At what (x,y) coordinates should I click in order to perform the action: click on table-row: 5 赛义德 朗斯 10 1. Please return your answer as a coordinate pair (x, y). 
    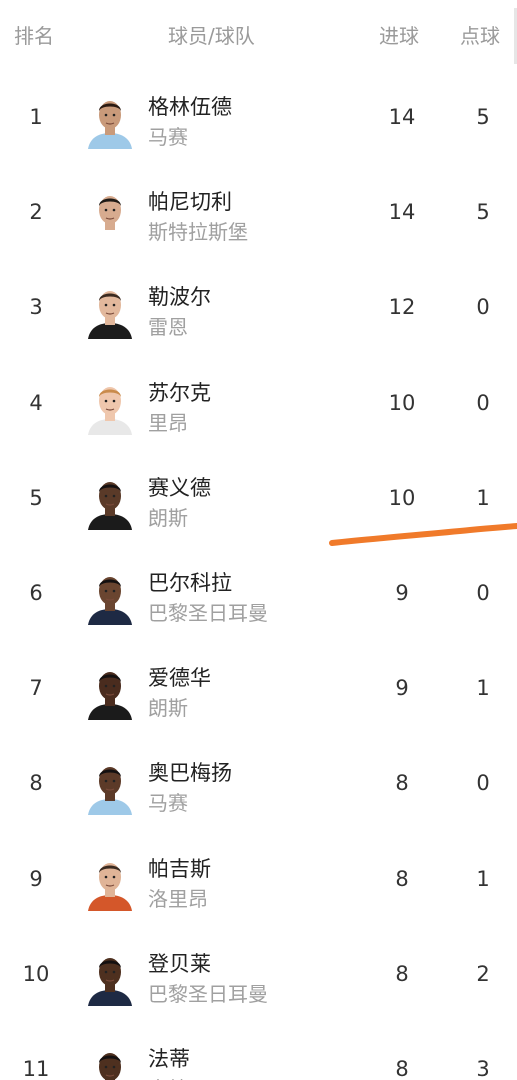
    Looking at the image, I should click on (258, 499).